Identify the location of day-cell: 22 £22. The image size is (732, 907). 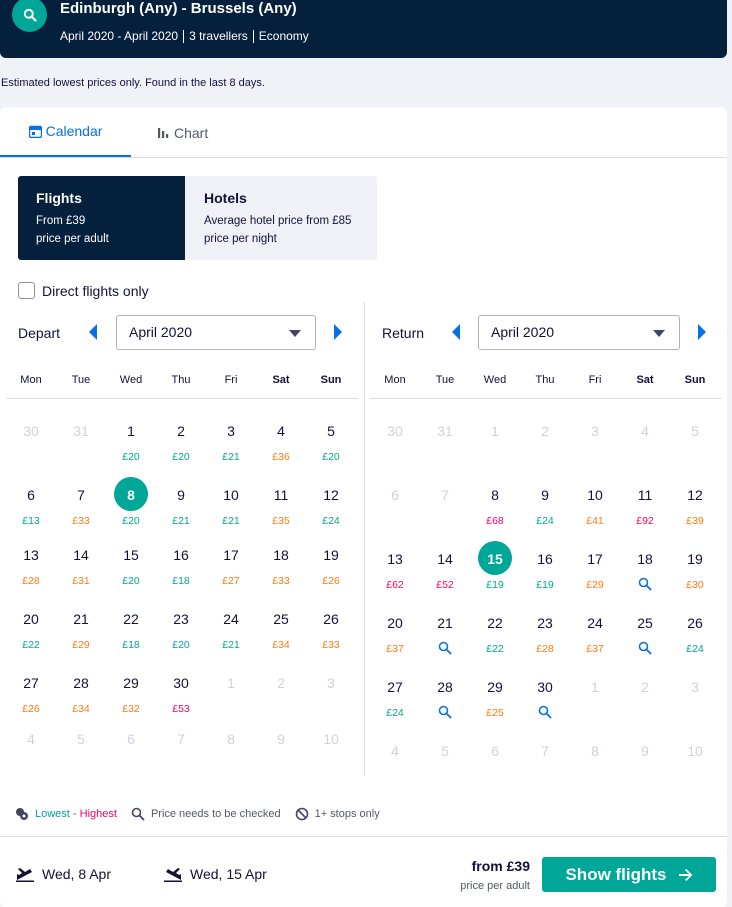
(495, 634).